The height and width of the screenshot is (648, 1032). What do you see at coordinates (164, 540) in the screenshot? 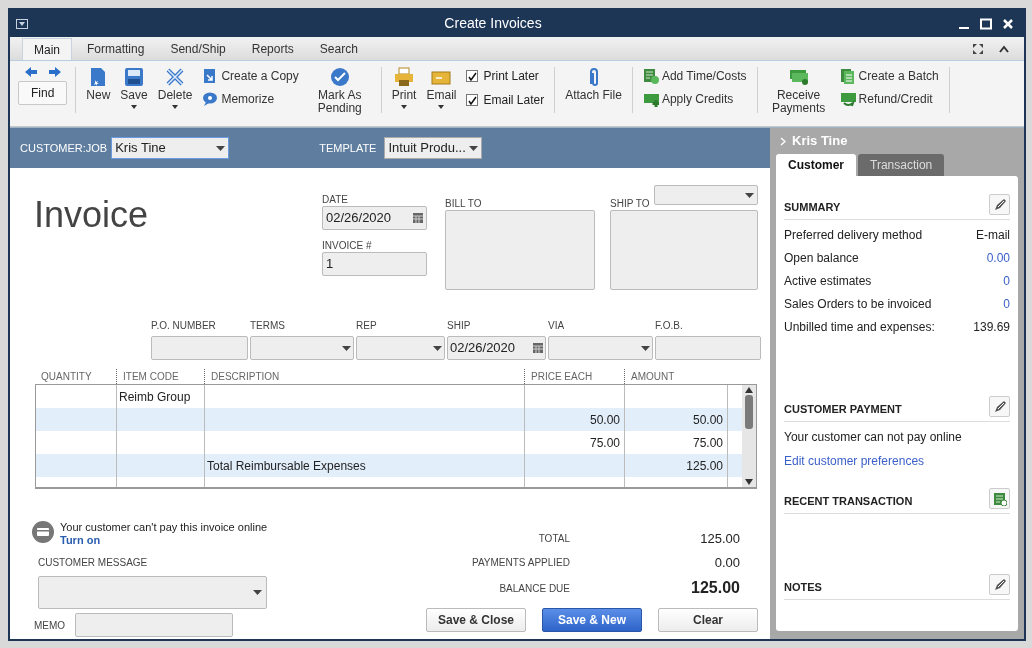
I see `turn-on-link: Turn on` at bounding box center [164, 540].